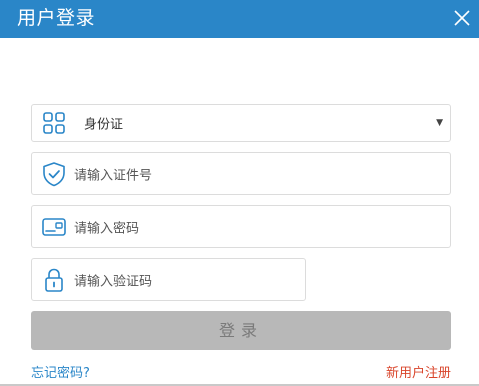  Describe the element at coordinates (54, 227) in the screenshot. I see `card-icon` at that location.